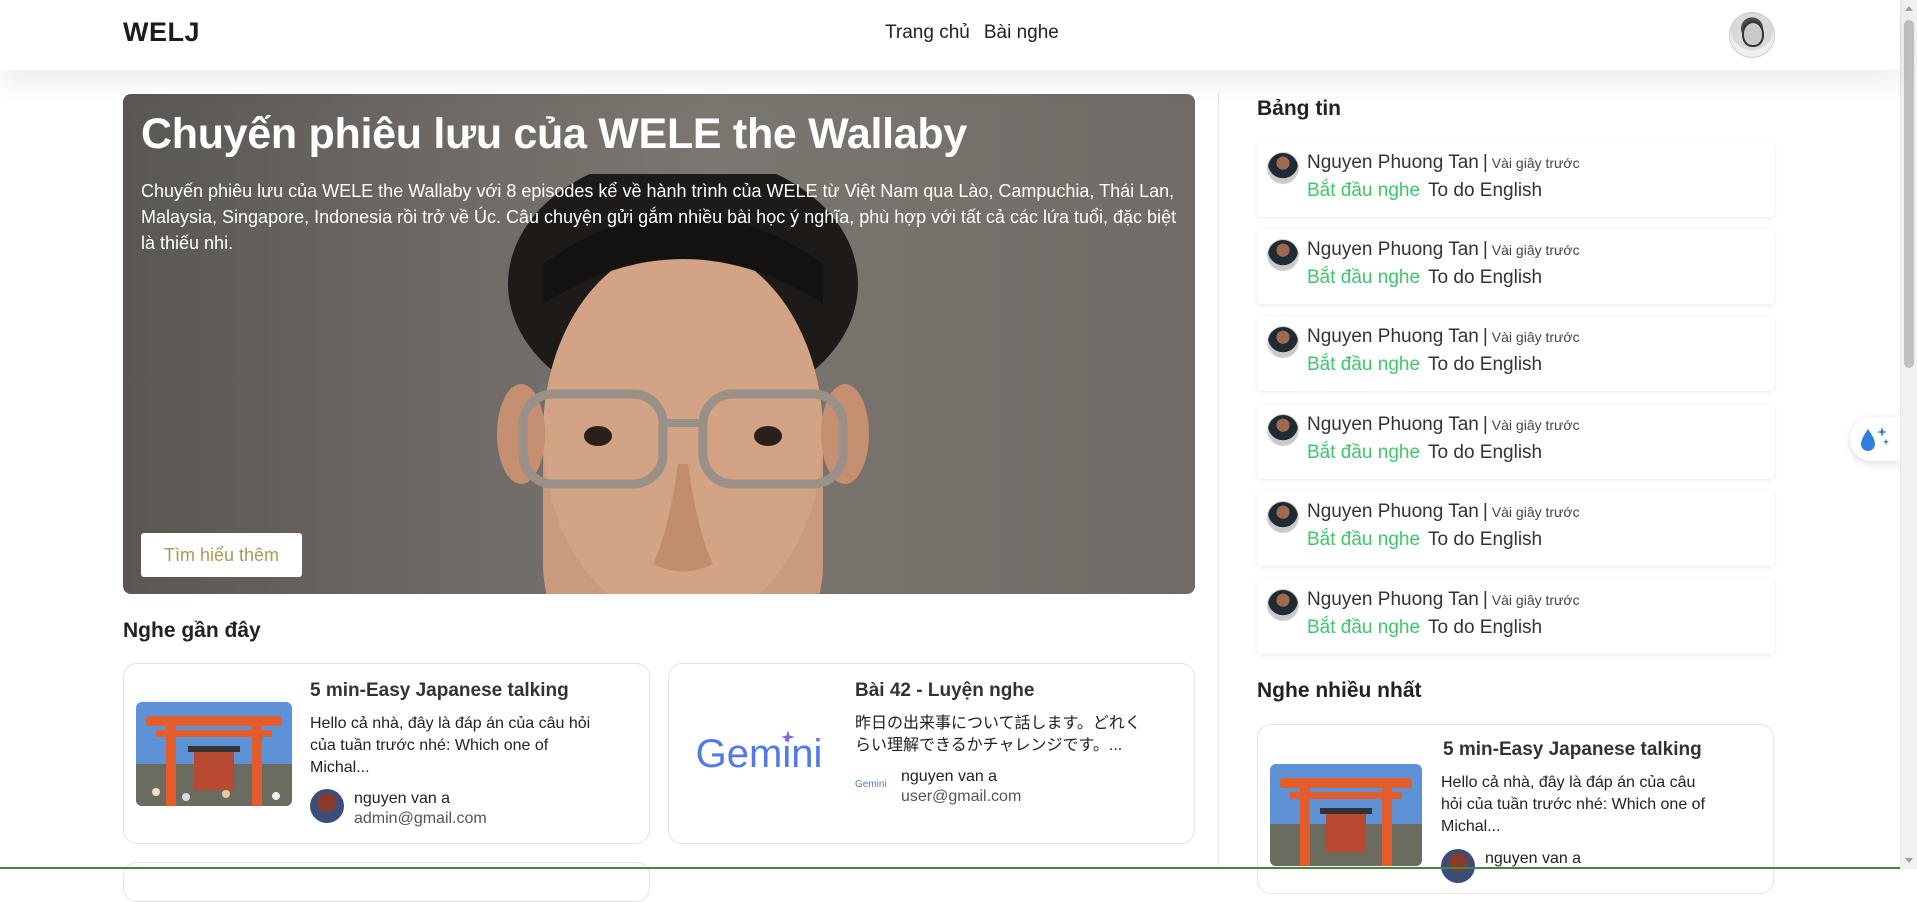  Describe the element at coordinates (192, 630) in the screenshot. I see `recent-section-title: Nghe gần đây` at that location.